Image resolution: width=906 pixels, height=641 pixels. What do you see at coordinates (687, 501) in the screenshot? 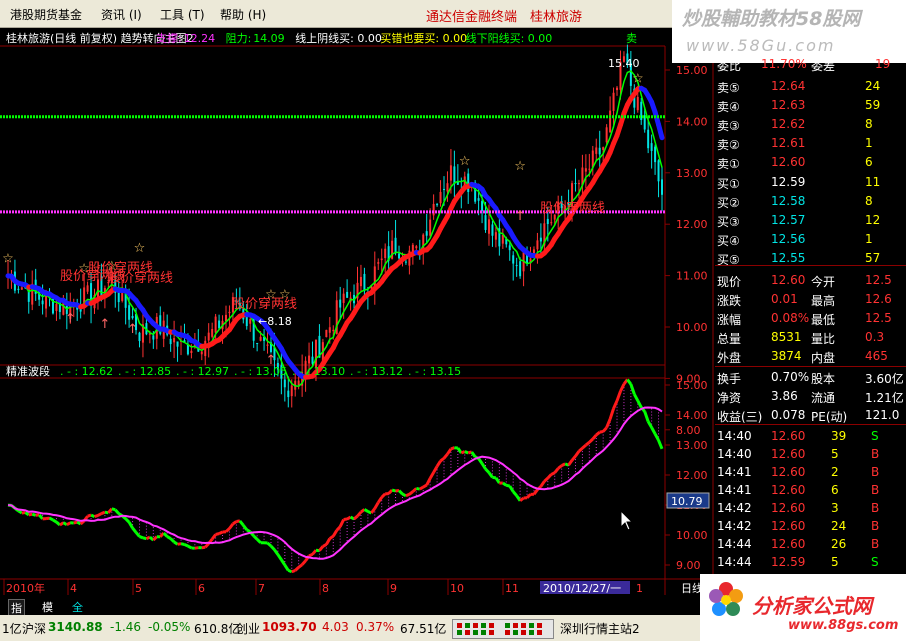
I see `cursor-value-label: 10.79` at bounding box center [687, 501].